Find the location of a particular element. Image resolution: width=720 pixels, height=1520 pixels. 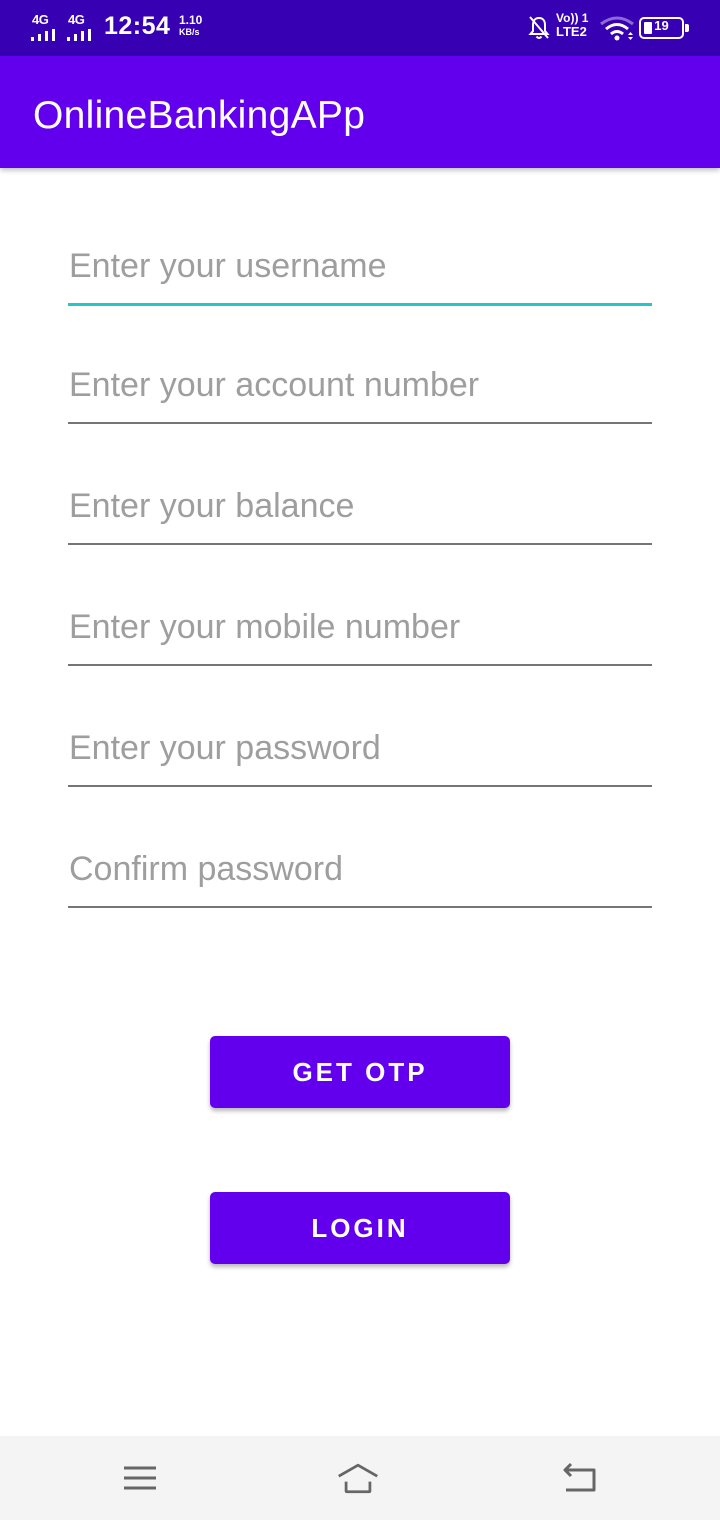

username-field is located at coordinates (360, 273).